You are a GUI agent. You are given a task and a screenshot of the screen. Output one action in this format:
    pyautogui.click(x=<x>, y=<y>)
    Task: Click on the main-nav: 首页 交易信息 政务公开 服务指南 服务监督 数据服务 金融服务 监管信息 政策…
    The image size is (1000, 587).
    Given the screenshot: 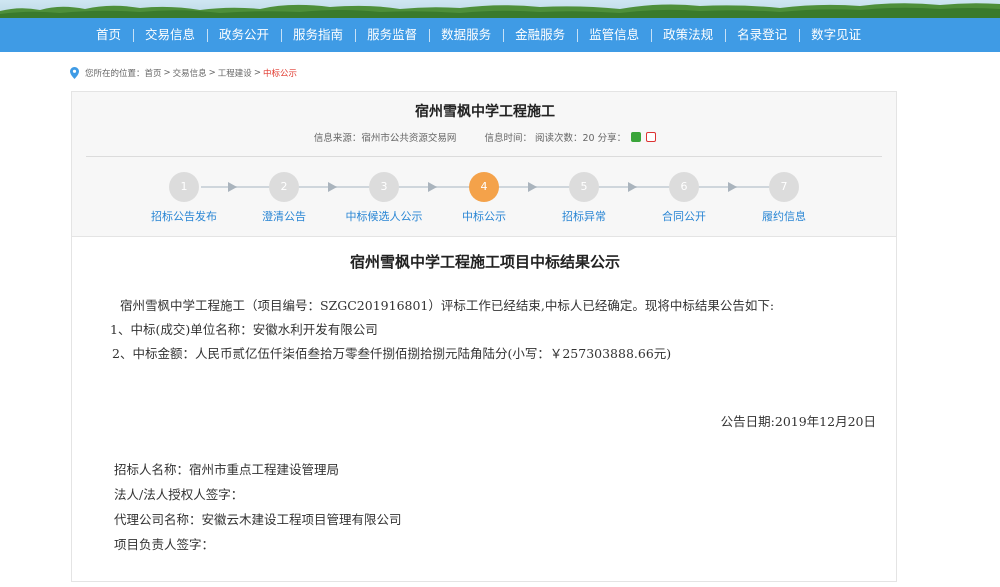 What is the action you would take?
    pyautogui.click(x=500, y=35)
    